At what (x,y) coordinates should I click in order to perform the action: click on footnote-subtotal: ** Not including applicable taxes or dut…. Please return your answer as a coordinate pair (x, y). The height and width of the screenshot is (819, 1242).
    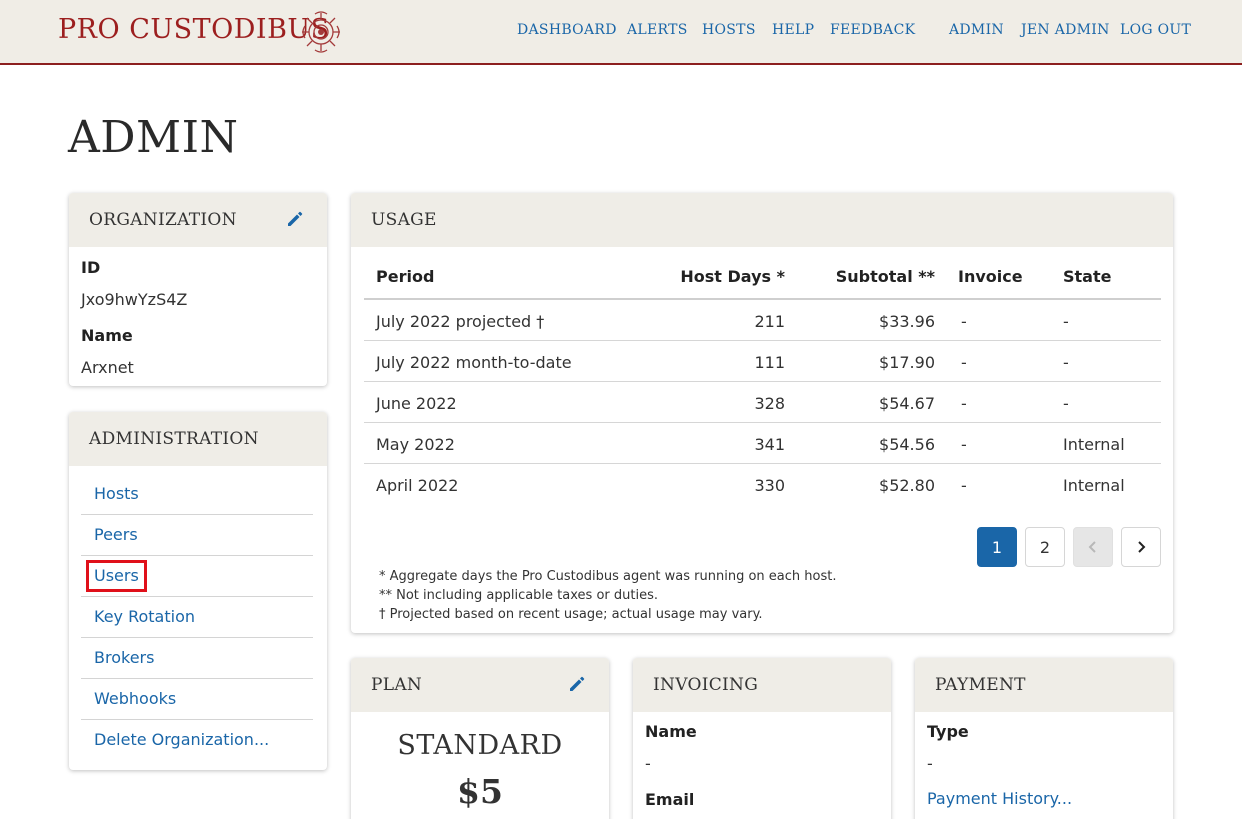
    Looking at the image, I should click on (518, 595).